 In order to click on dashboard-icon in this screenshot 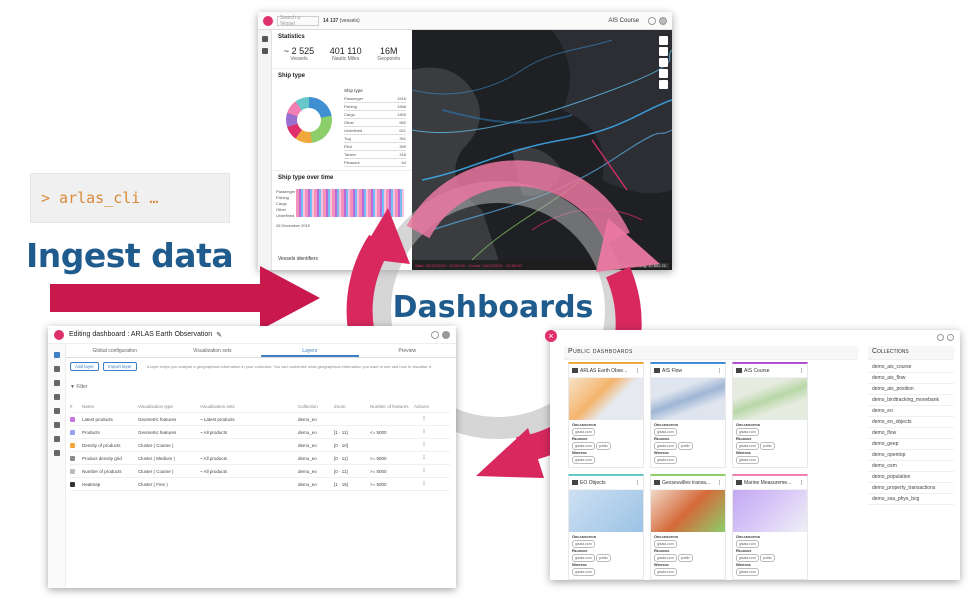, I will do `click(657, 370)`.